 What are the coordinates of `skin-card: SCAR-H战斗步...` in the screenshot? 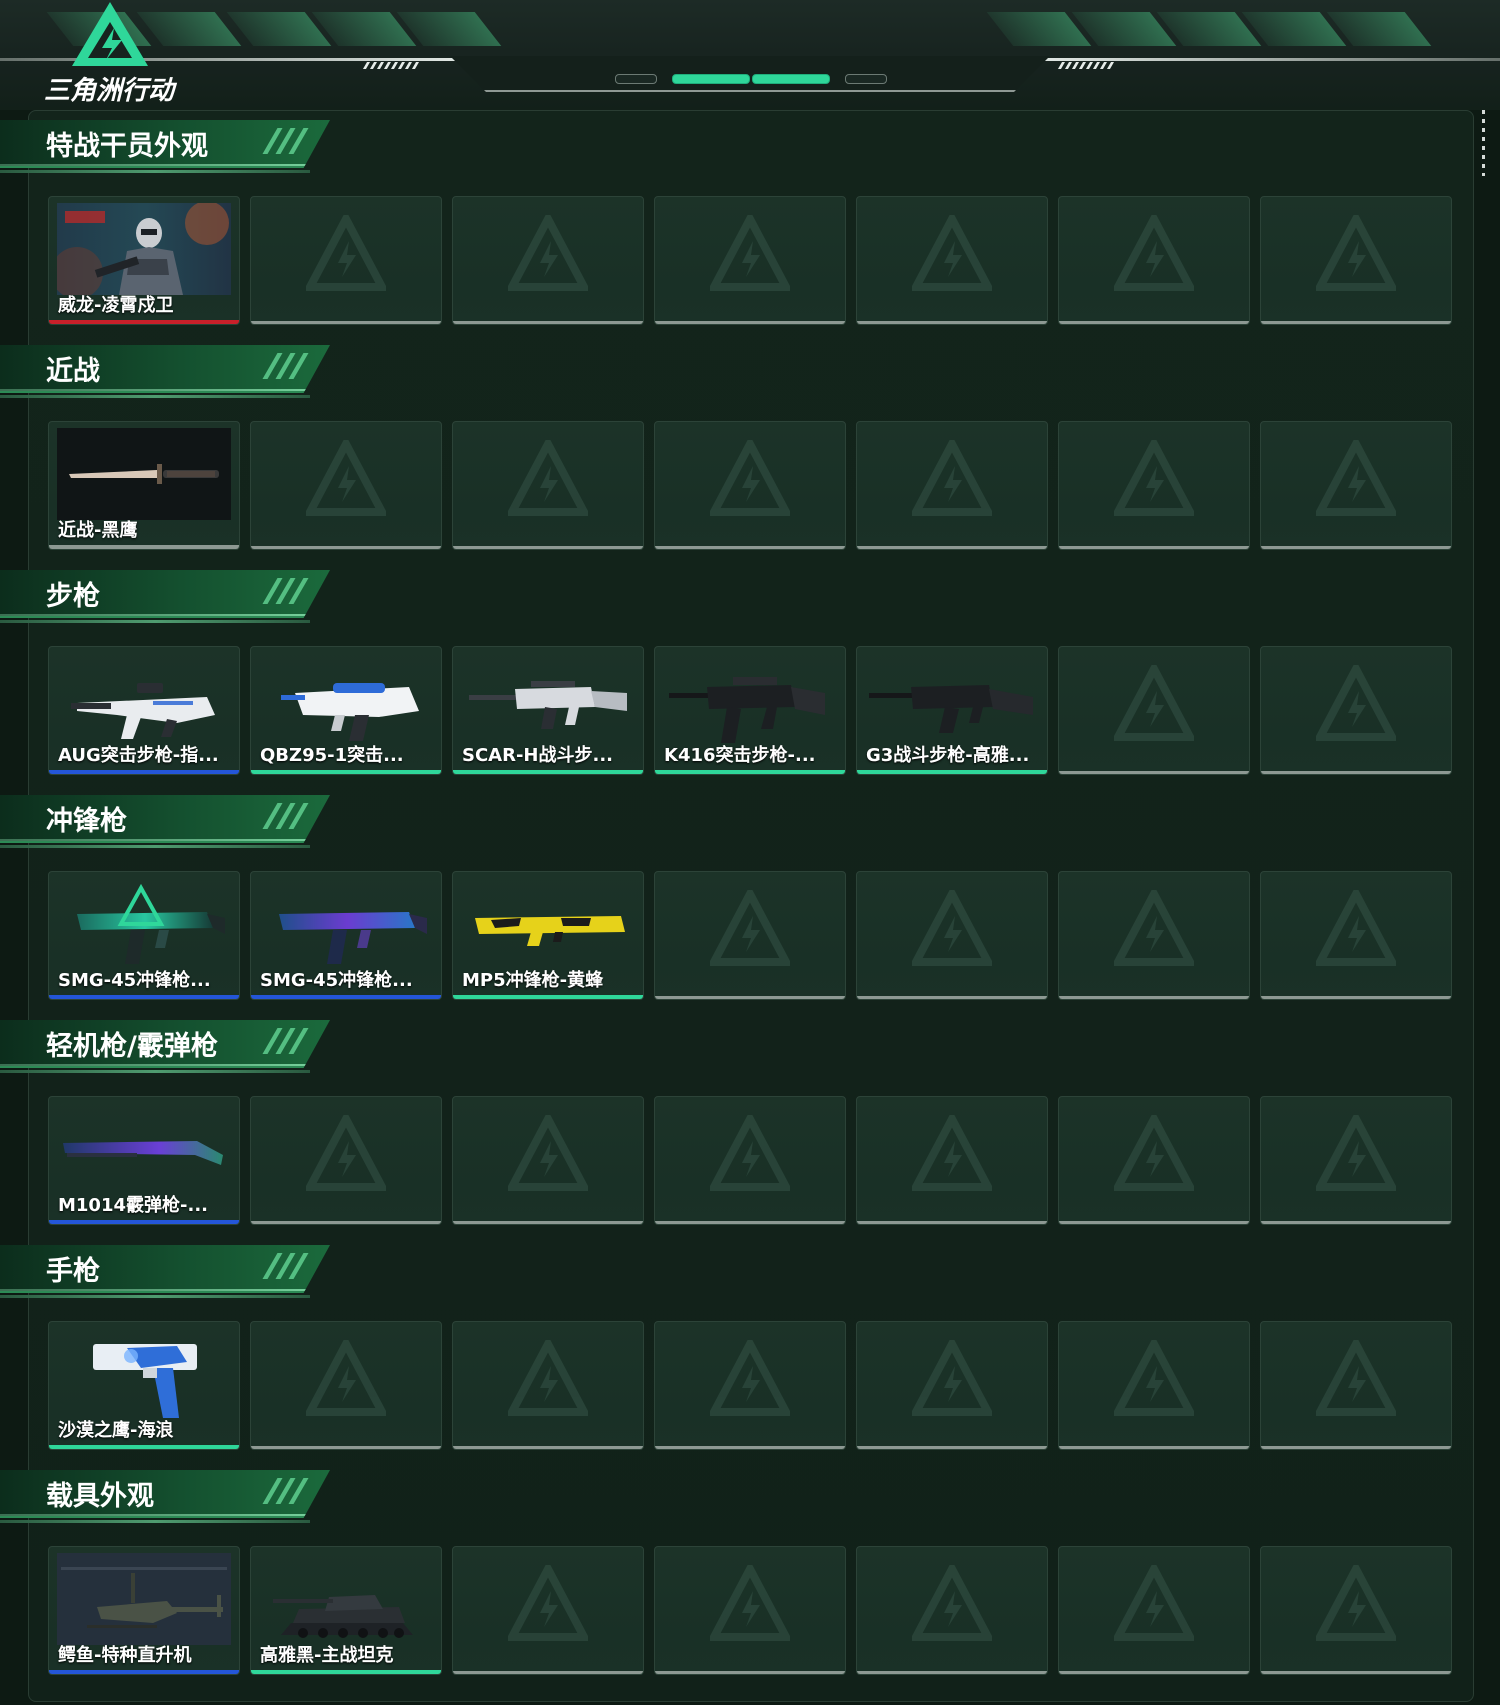 It's located at (548, 710).